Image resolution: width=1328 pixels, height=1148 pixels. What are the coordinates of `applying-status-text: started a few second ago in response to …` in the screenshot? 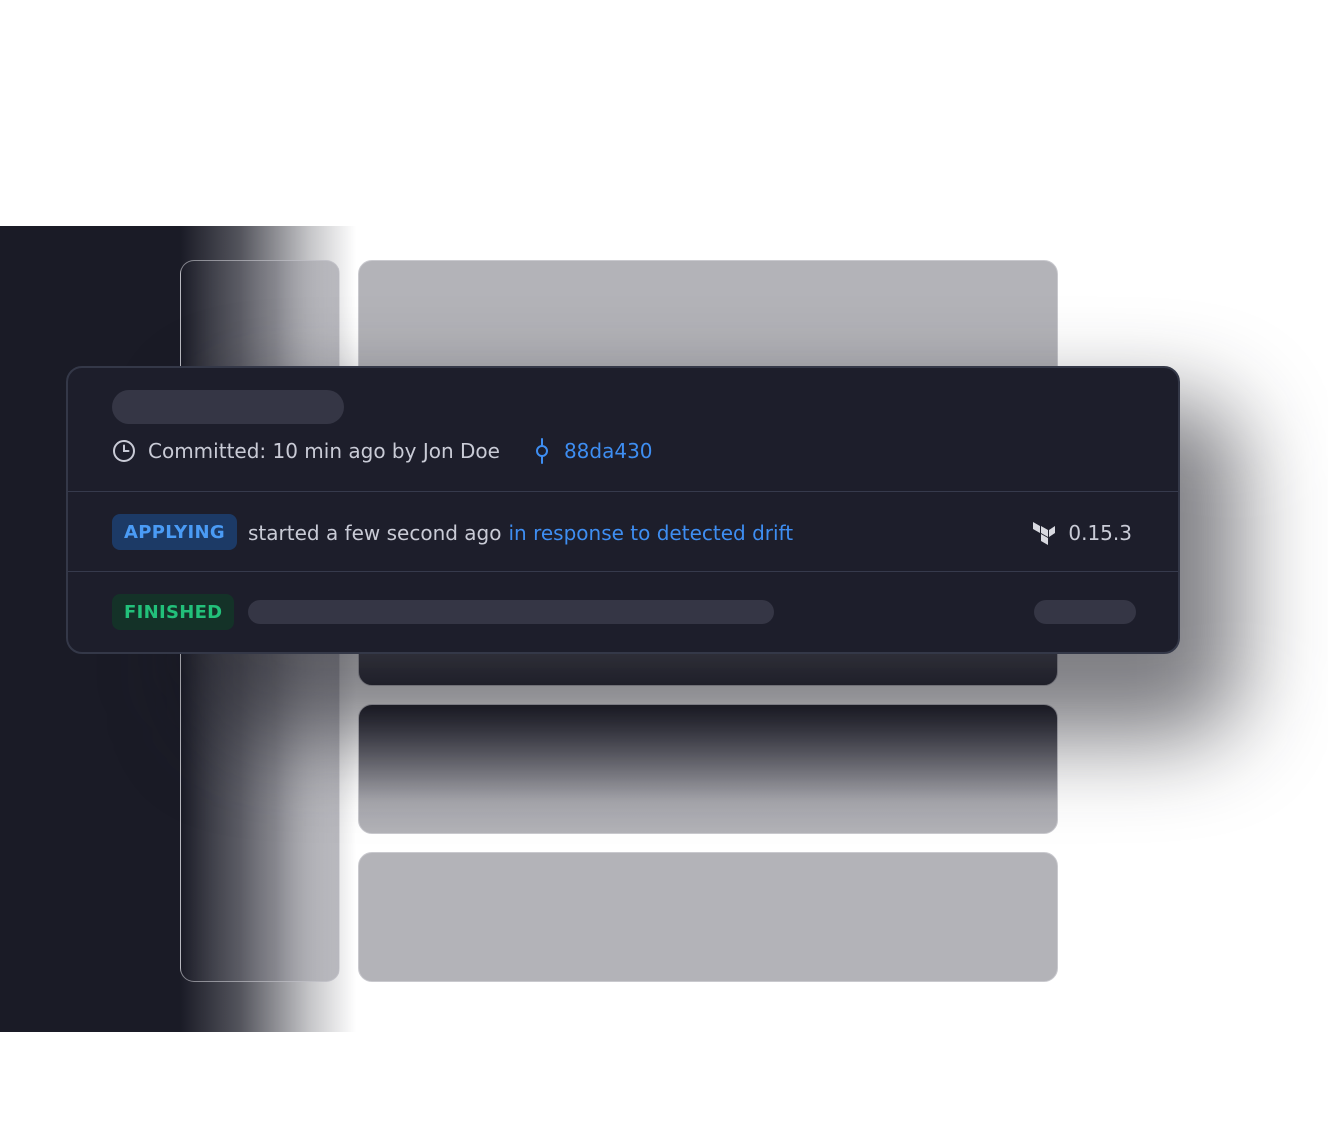 It's located at (520, 533).